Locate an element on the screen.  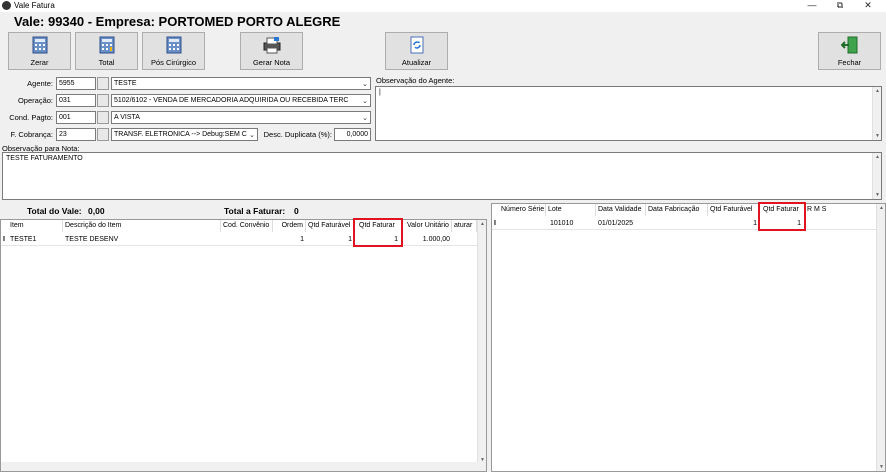
cond-pagto-label: Cond. Pagto: is located at coordinates (31, 117).